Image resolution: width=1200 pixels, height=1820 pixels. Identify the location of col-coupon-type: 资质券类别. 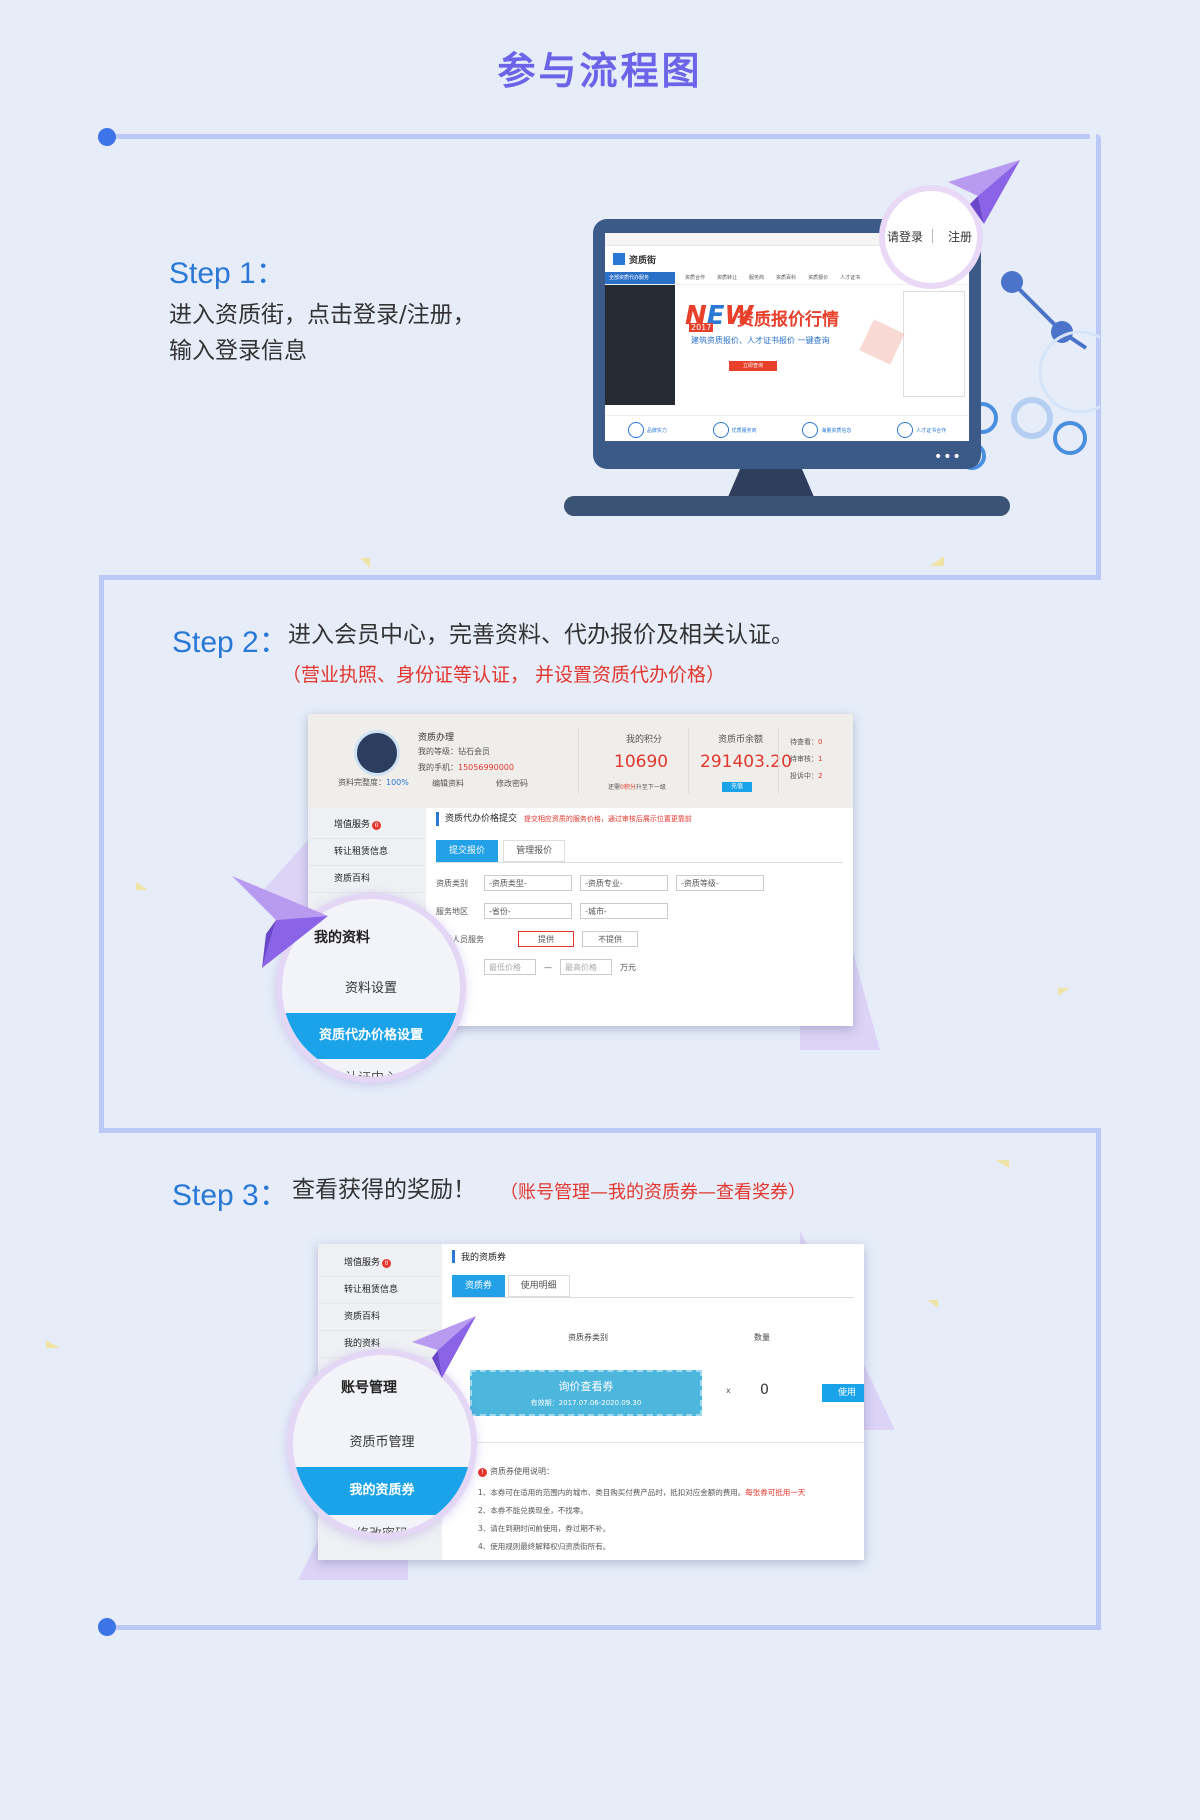
(588, 1337).